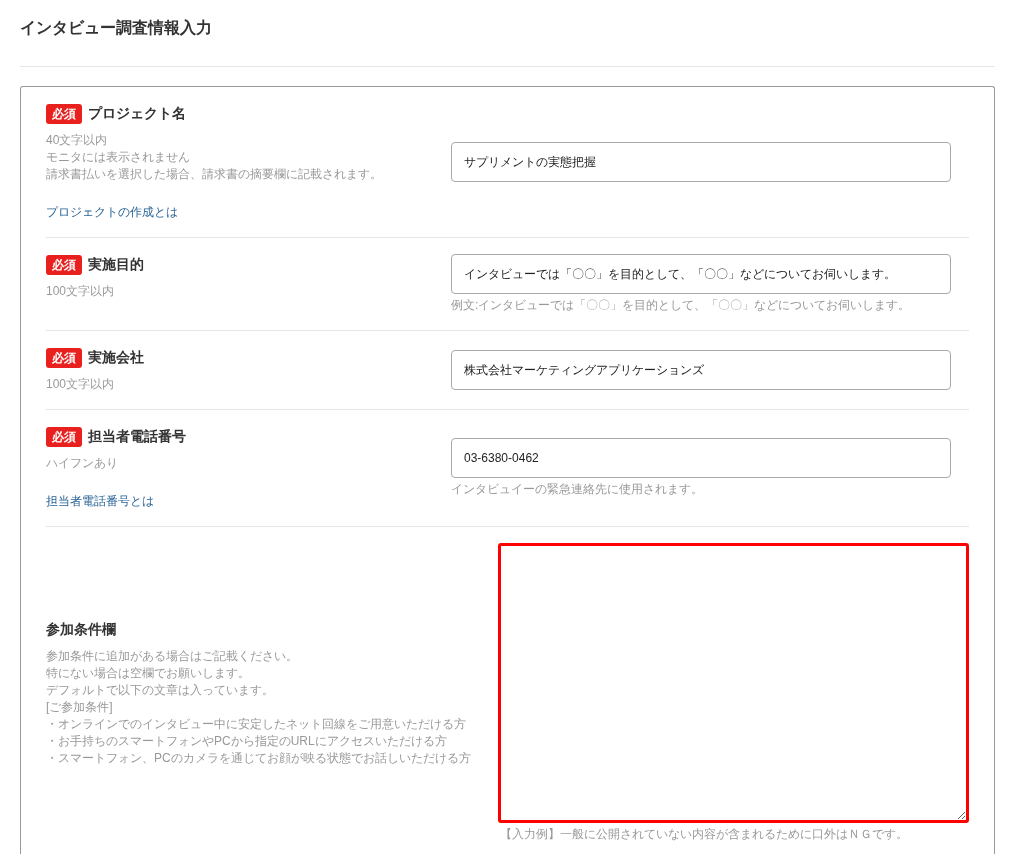 The height and width of the screenshot is (854, 1015). Describe the element at coordinates (256, 724) in the screenshot. I see `field-note: ・オンラインでのインタビュー中に安定したネット回線をご用意いただける方` at that location.